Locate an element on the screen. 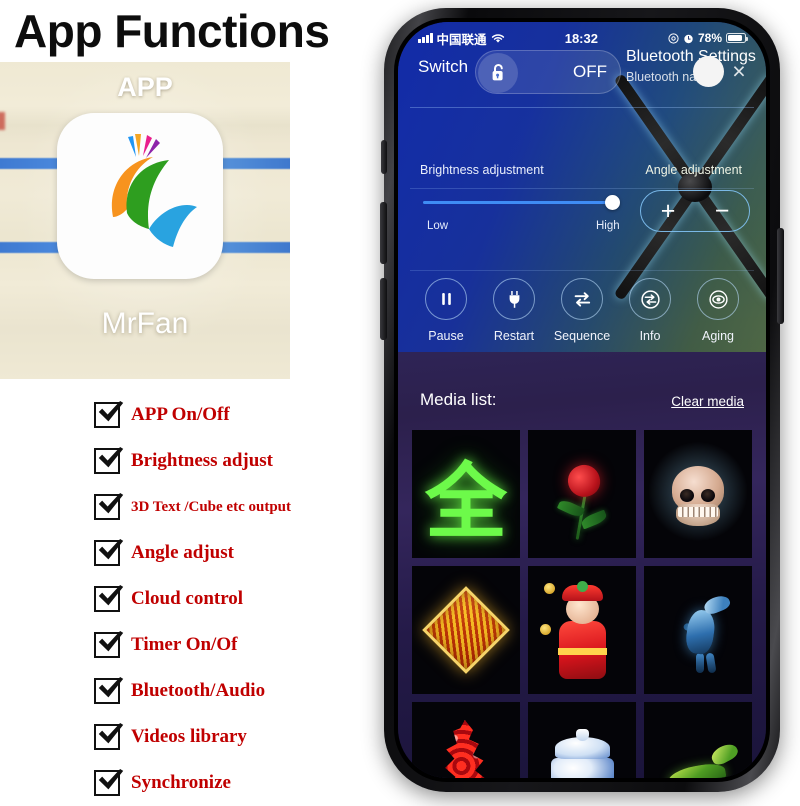 This screenshot has height=806, width=800. status-time: 18:32 is located at coordinates (581, 38).